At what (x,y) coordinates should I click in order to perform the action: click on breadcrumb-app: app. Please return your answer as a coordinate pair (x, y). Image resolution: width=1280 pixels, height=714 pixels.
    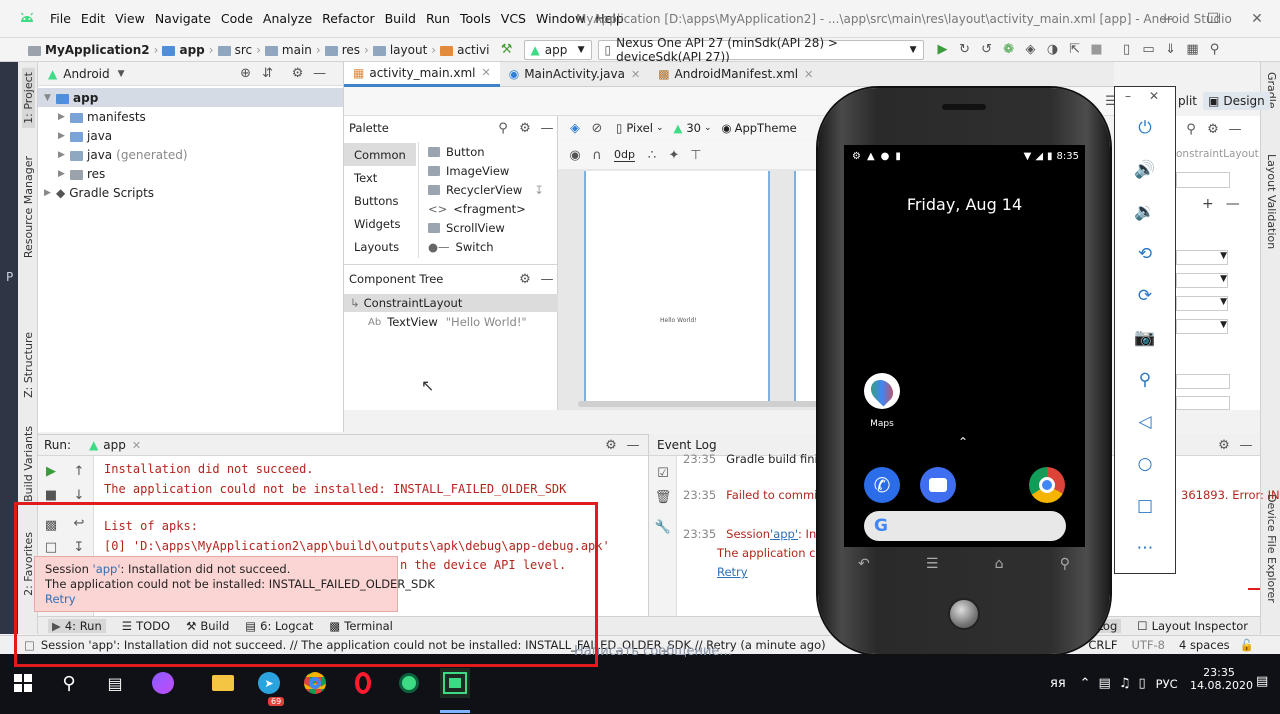
    Looking at the image, I should click on (183, 50).